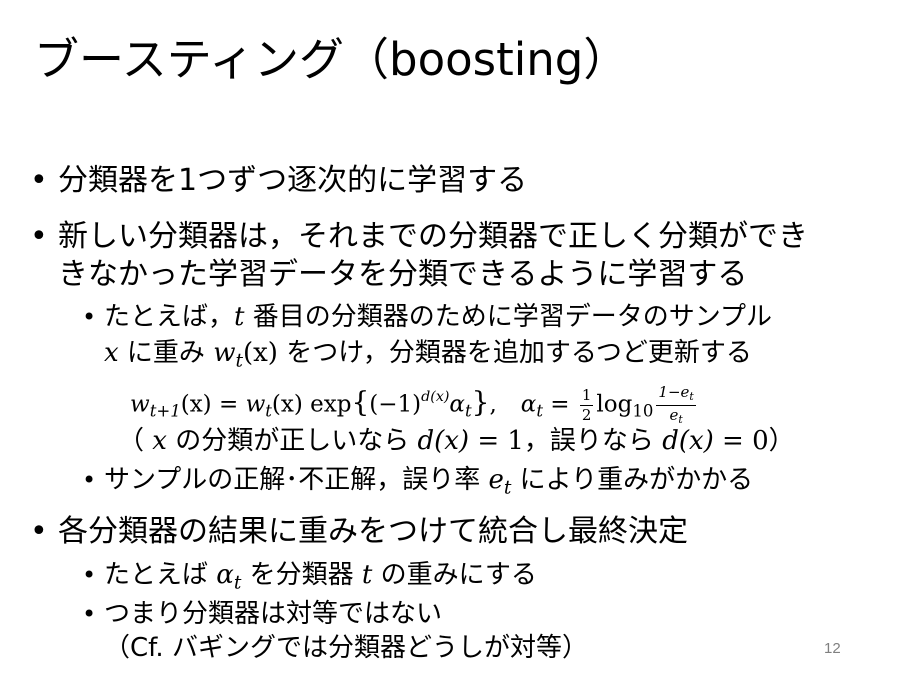 The height and width of the screenshot is (673, 903). Describe the element at coordinates (493, 404) in the screenshot. I see `math-comma: ,` at that location.